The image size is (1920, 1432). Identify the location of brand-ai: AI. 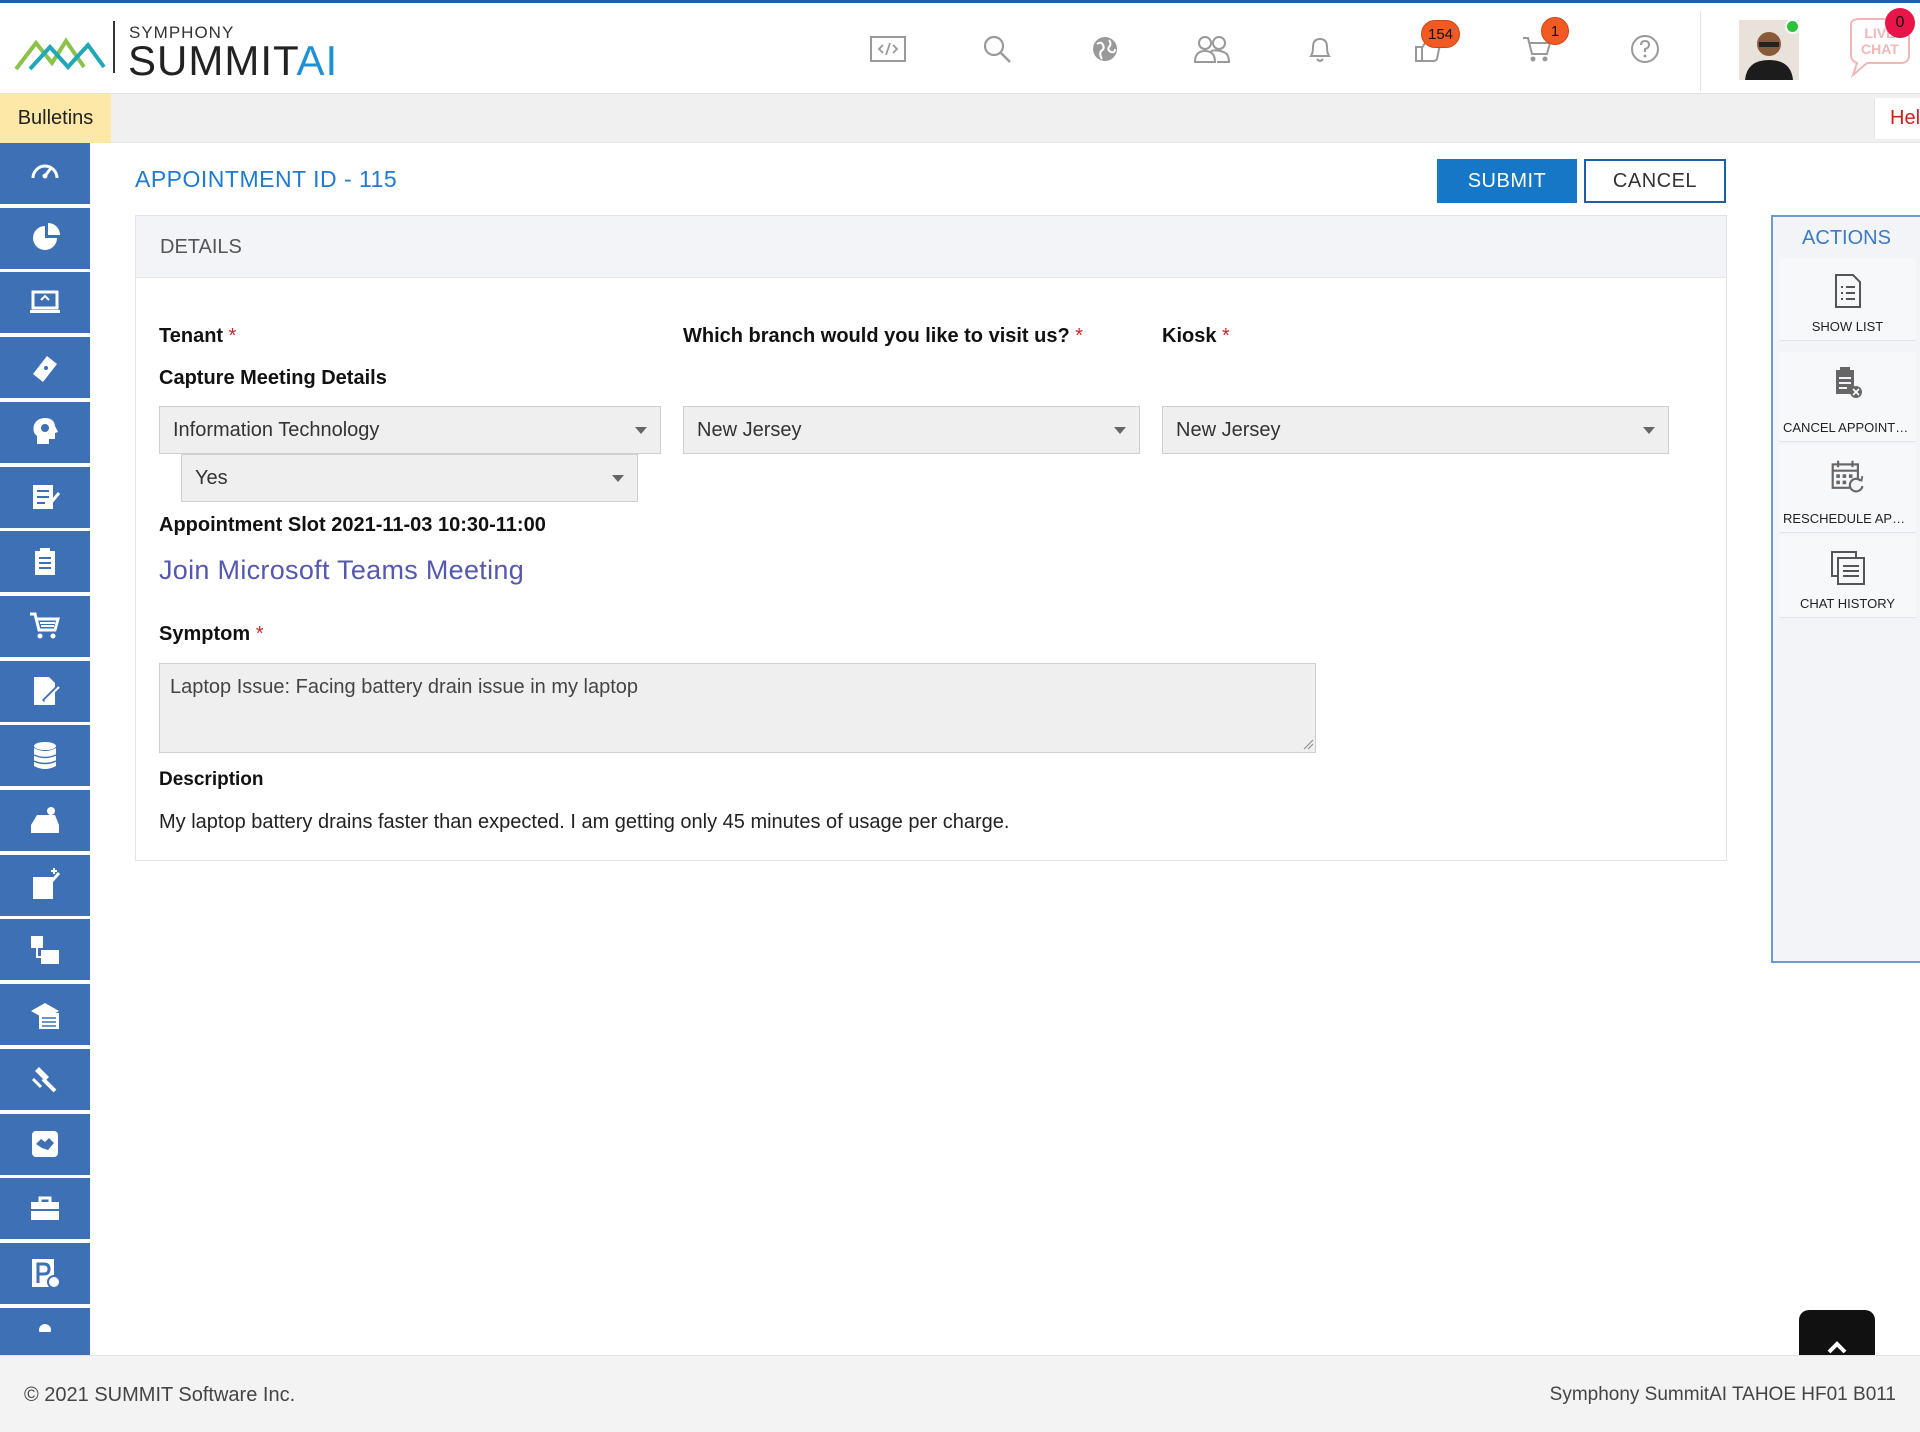
(317, 60).